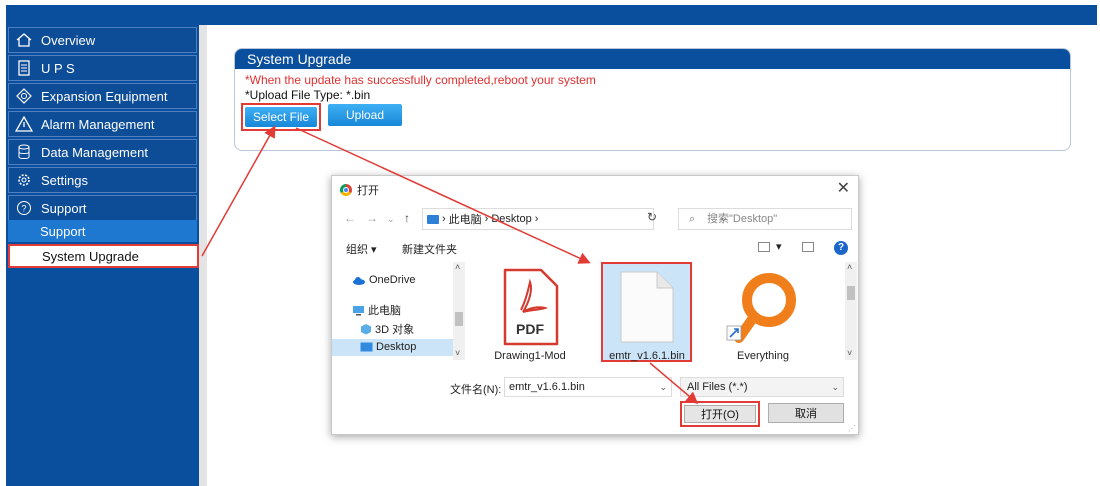 Image resolution: width=1100 pixels, height=486 pixels. Describe the element at coordinates (372, 218) in the screenshot. I see `forward-arrow-icon: →` at that location.